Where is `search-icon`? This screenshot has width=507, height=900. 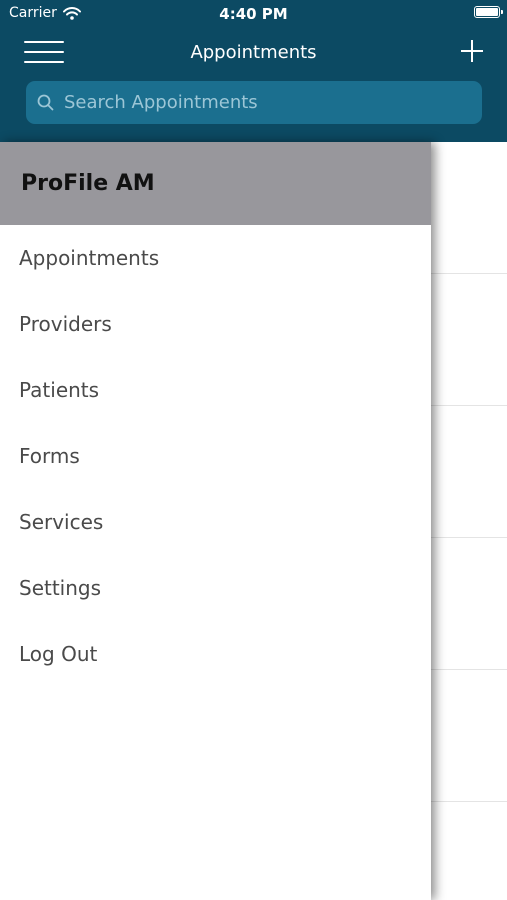
search-icon is located at coordinates (45, 102).